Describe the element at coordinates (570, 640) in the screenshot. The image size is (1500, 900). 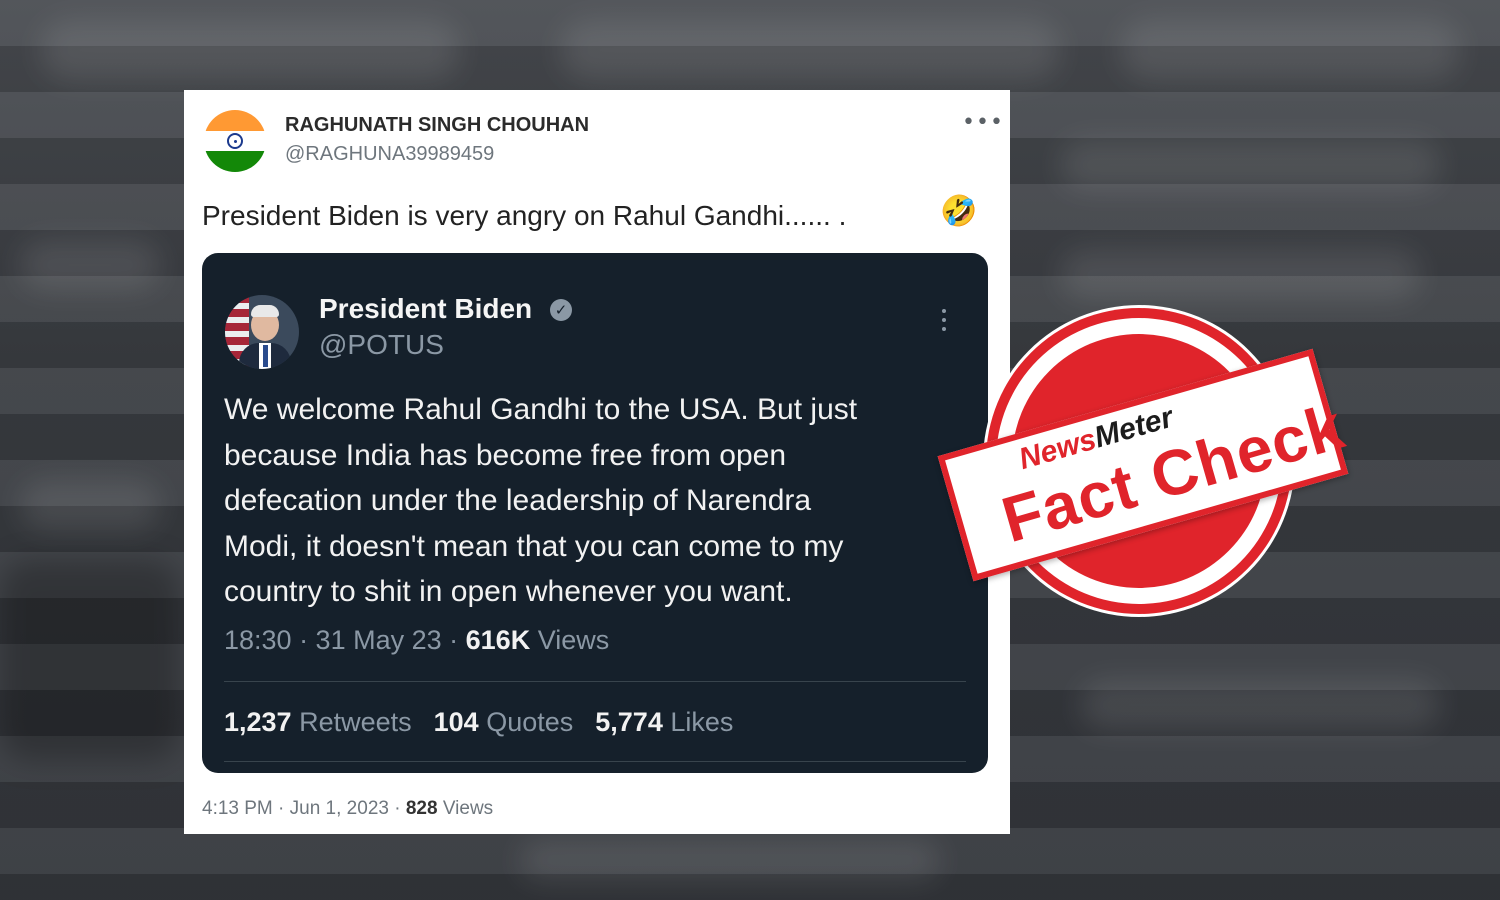
I see `quoted-views-label: Views` at that location.